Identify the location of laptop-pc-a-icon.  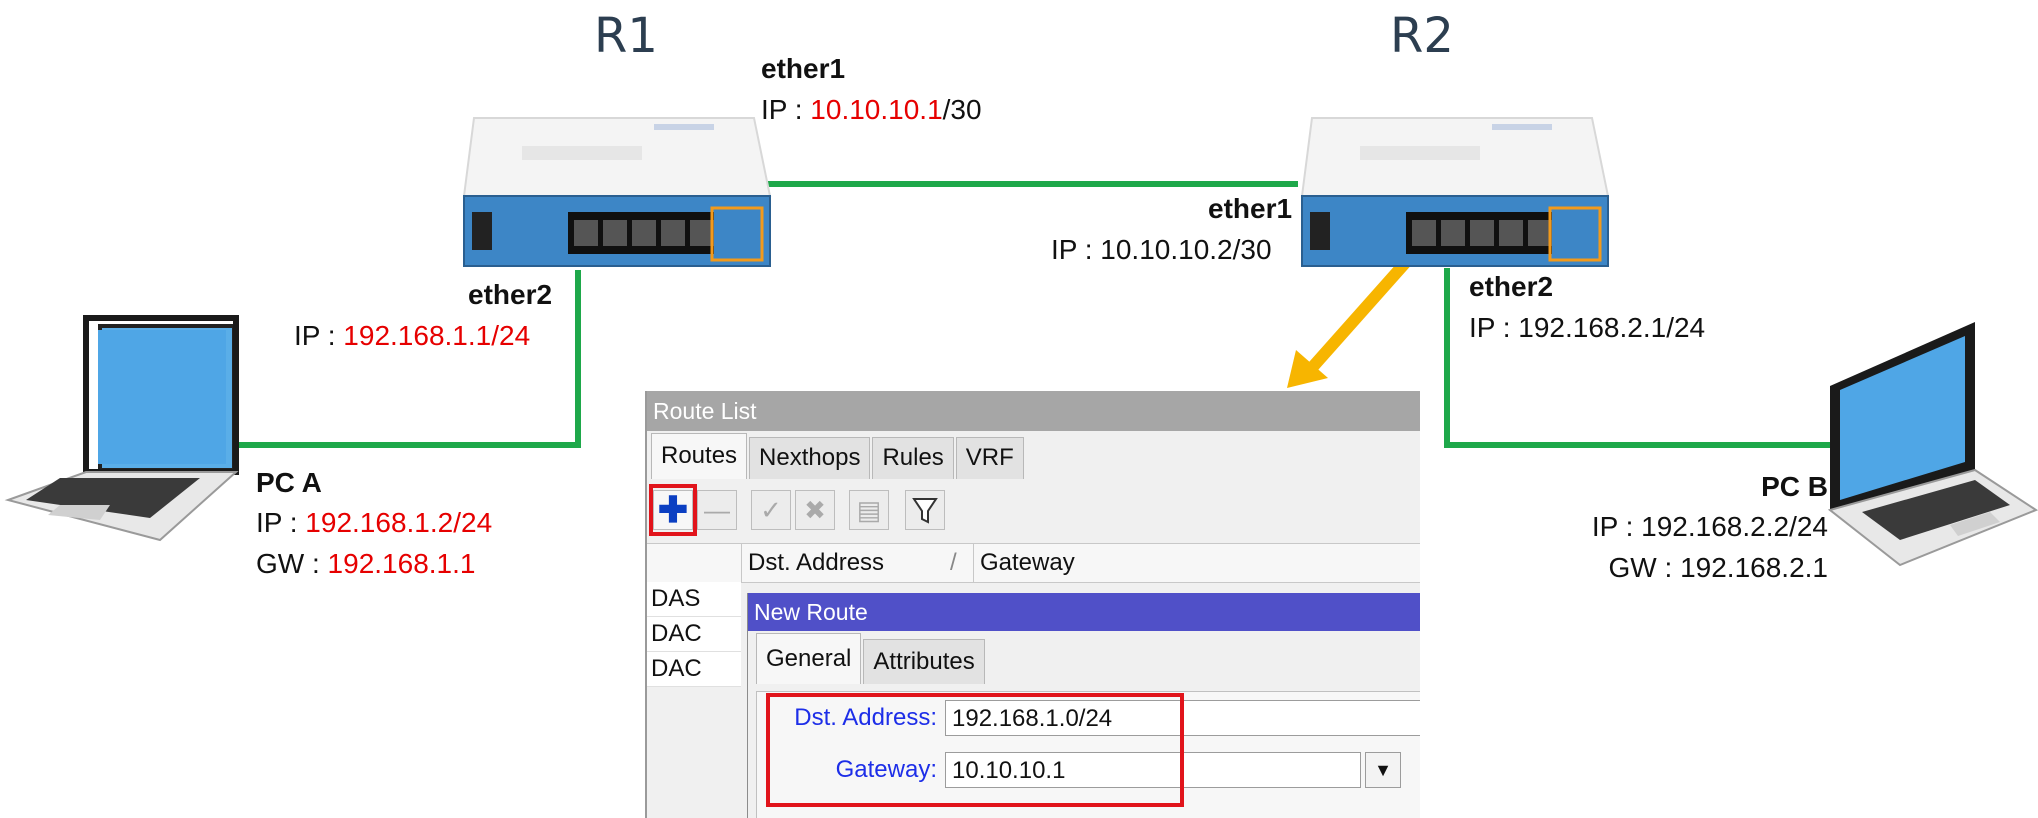
(121, 428).